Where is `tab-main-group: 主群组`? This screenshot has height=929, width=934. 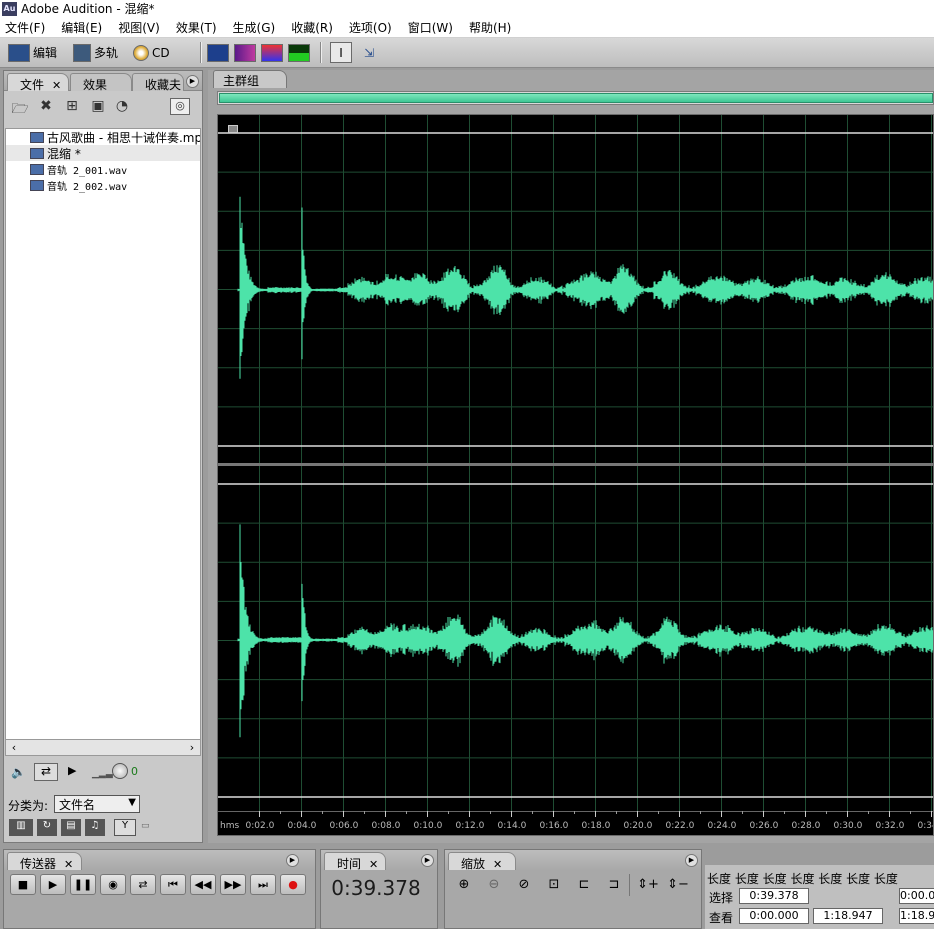 tab-main-group: 主群组 is located at coordinates (250, 79).